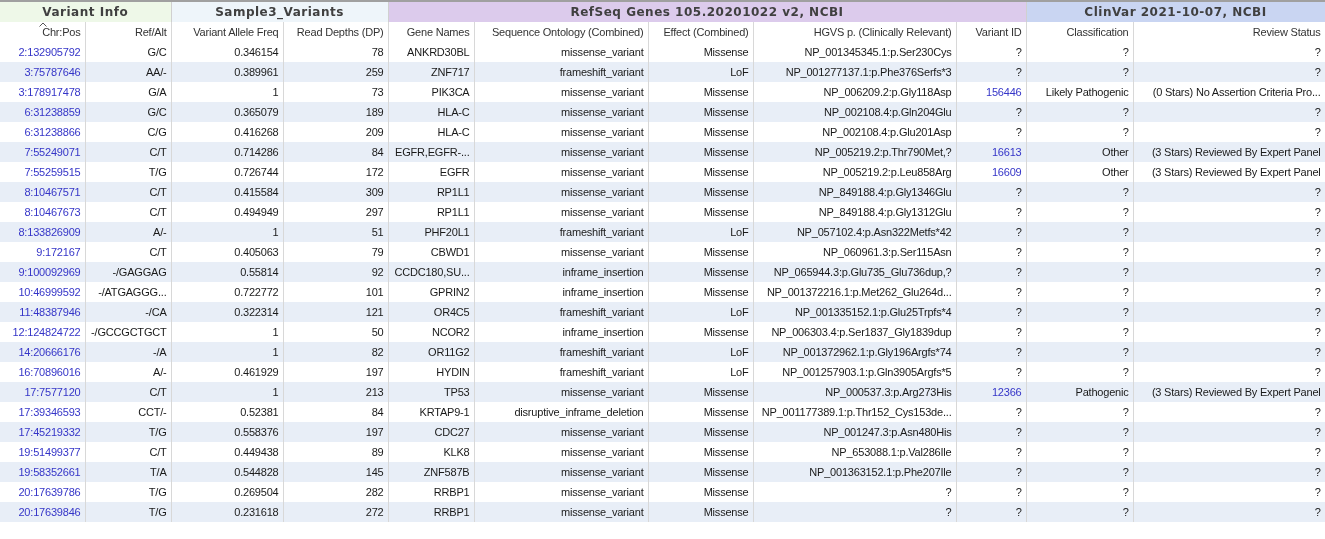  What do you see at coordinates (50, 311) in the screenshot?
I see `table-link: 11:48387946` at bounding box center [50, 311].